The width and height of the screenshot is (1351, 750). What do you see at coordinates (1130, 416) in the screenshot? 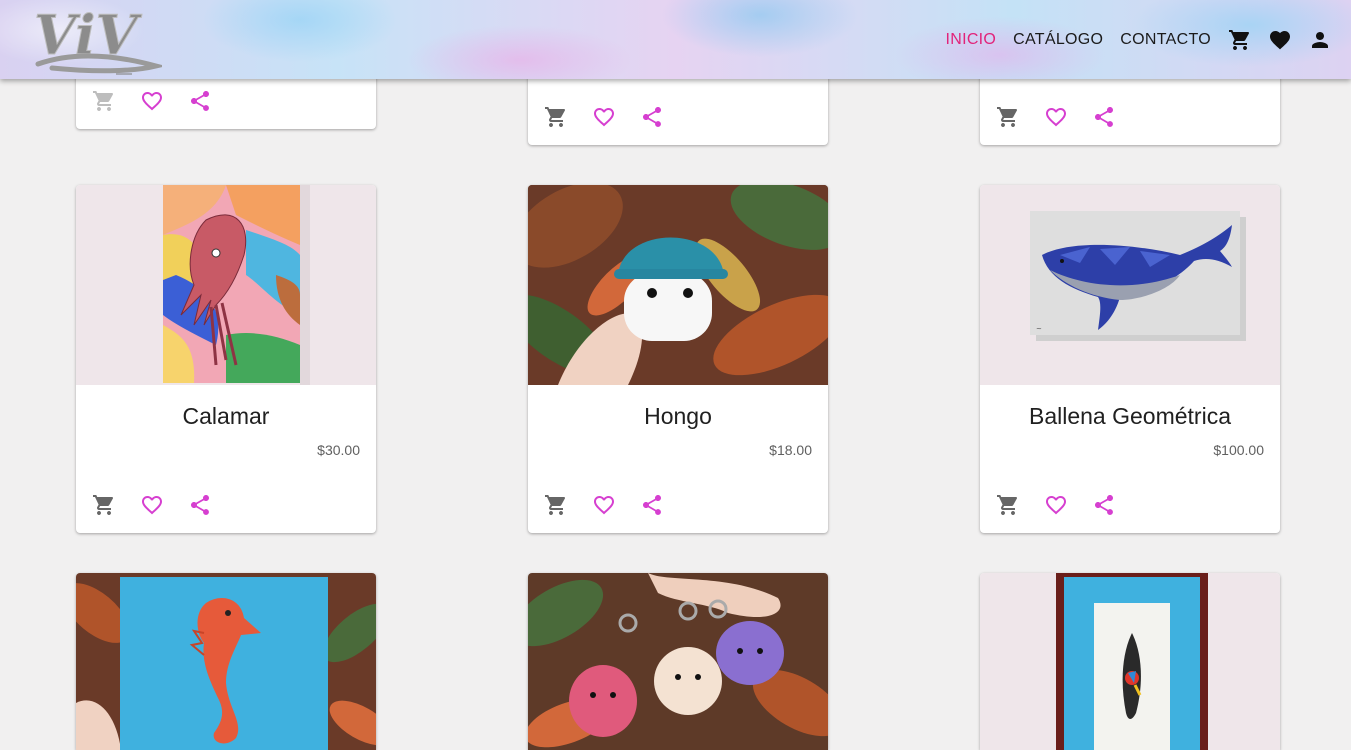
I see `product-title: Ballena Geométrica` at bounding box center [1130, 416].